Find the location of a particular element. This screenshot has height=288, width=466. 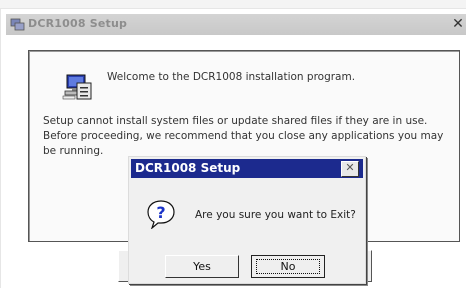

window-close-icon: ✕ is located at coordinates (458, 23).